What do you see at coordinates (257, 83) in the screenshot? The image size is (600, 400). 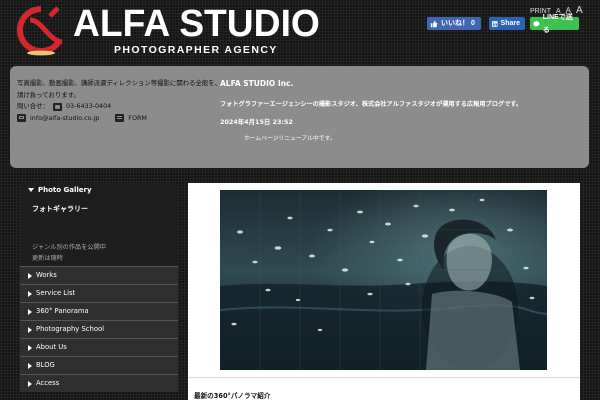 I see `company-name: ALFA STUDIO Inc.` at bounding box center [257, 83].